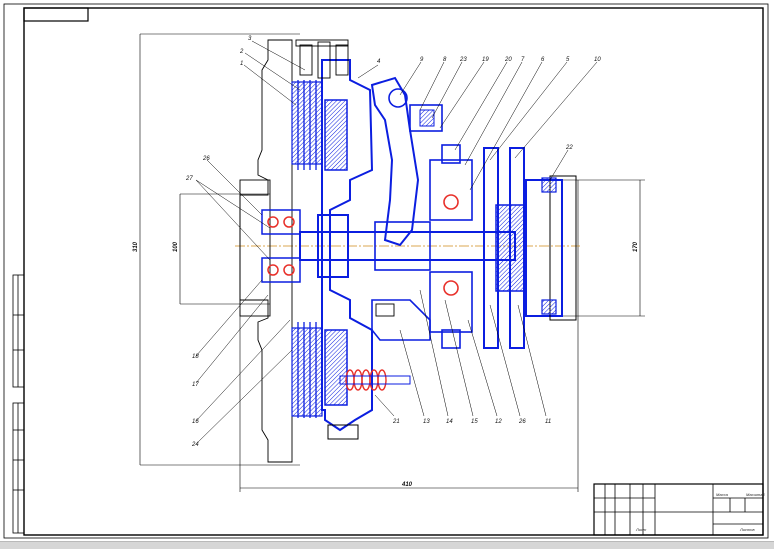 This screenshot has width=774, height=549. What do you see at coordinates (548, 422) in the screenshot?
I see `svg-text: 11` at bounding box center [548, 422].